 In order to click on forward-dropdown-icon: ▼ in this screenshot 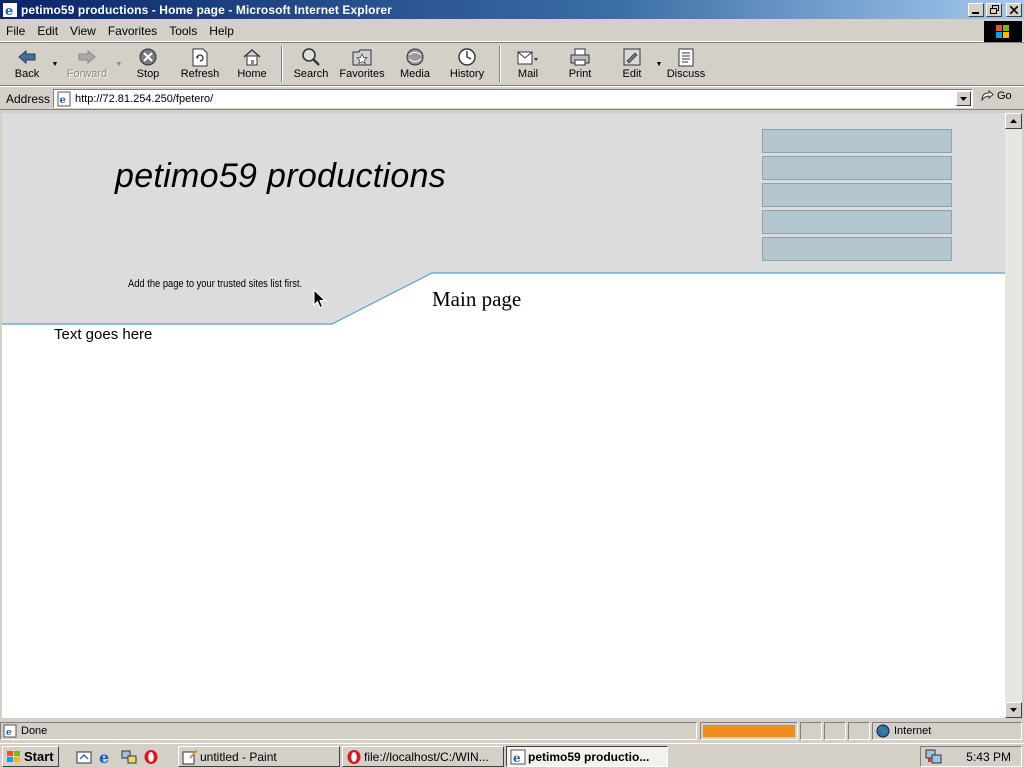, I will do `click(119, 64)`.